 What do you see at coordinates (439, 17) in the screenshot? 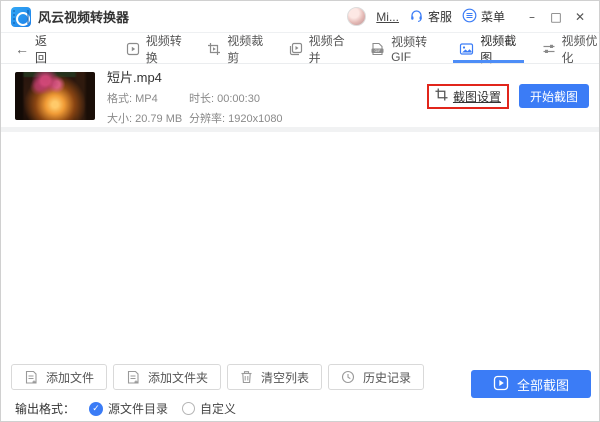
I see `customer-service-label: 客服` at bounding box center [439, 17].